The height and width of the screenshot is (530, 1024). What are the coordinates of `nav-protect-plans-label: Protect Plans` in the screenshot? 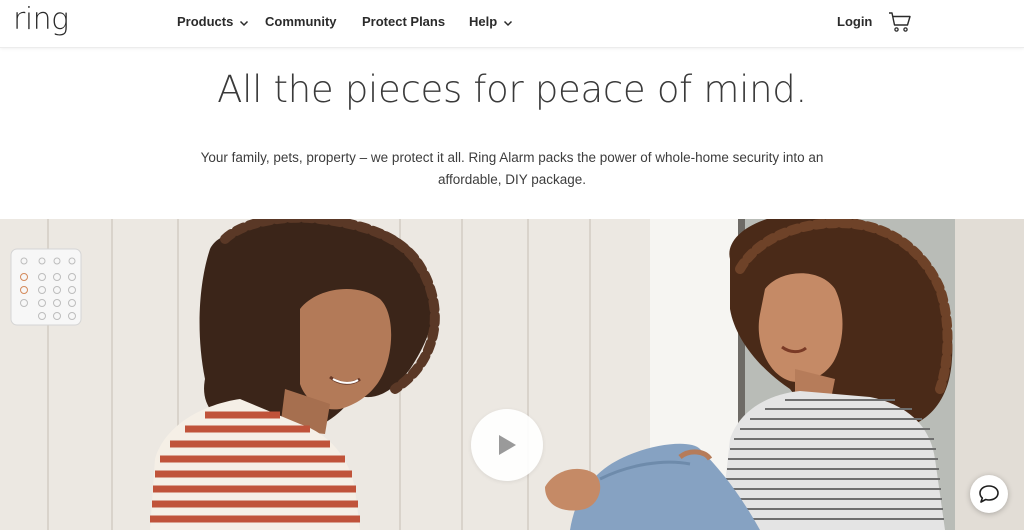 It's located at (404, 21).